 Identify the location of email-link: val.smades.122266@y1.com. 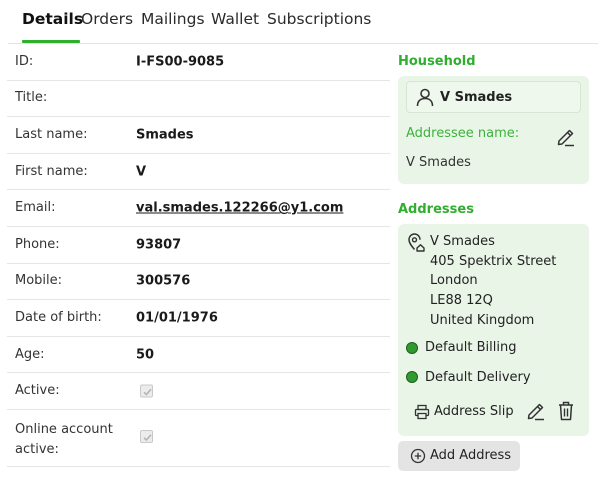
(239, 208).